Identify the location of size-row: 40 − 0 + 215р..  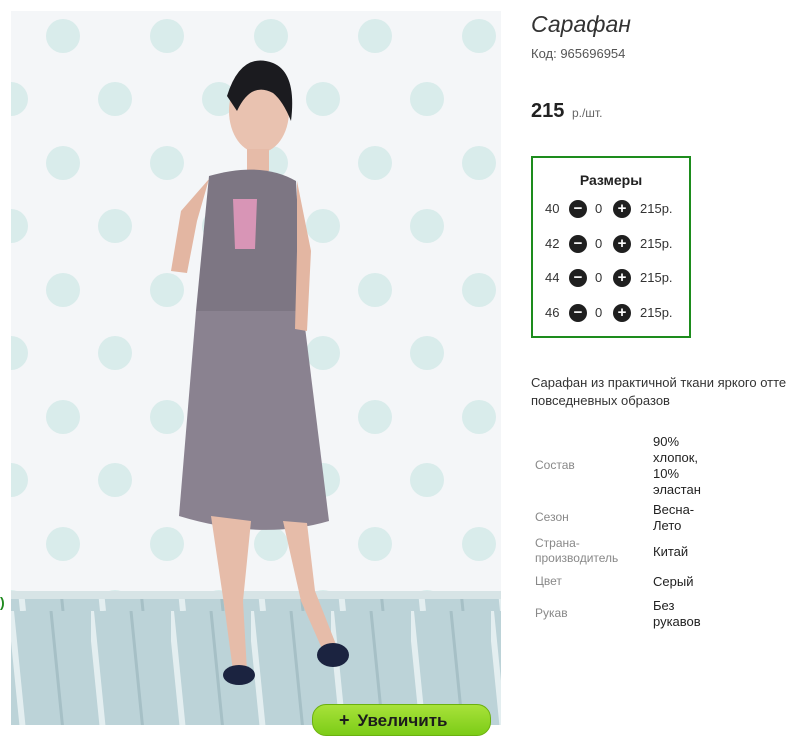
(613, 209).